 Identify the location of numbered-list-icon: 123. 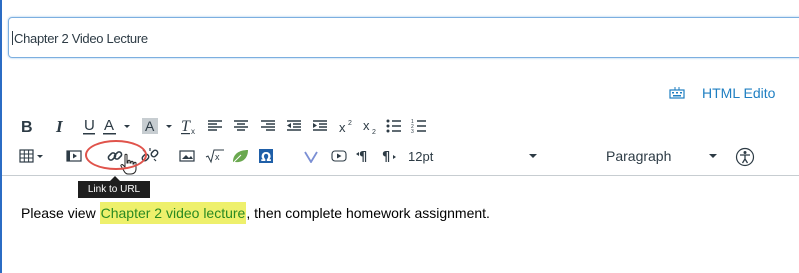
(418, 126).